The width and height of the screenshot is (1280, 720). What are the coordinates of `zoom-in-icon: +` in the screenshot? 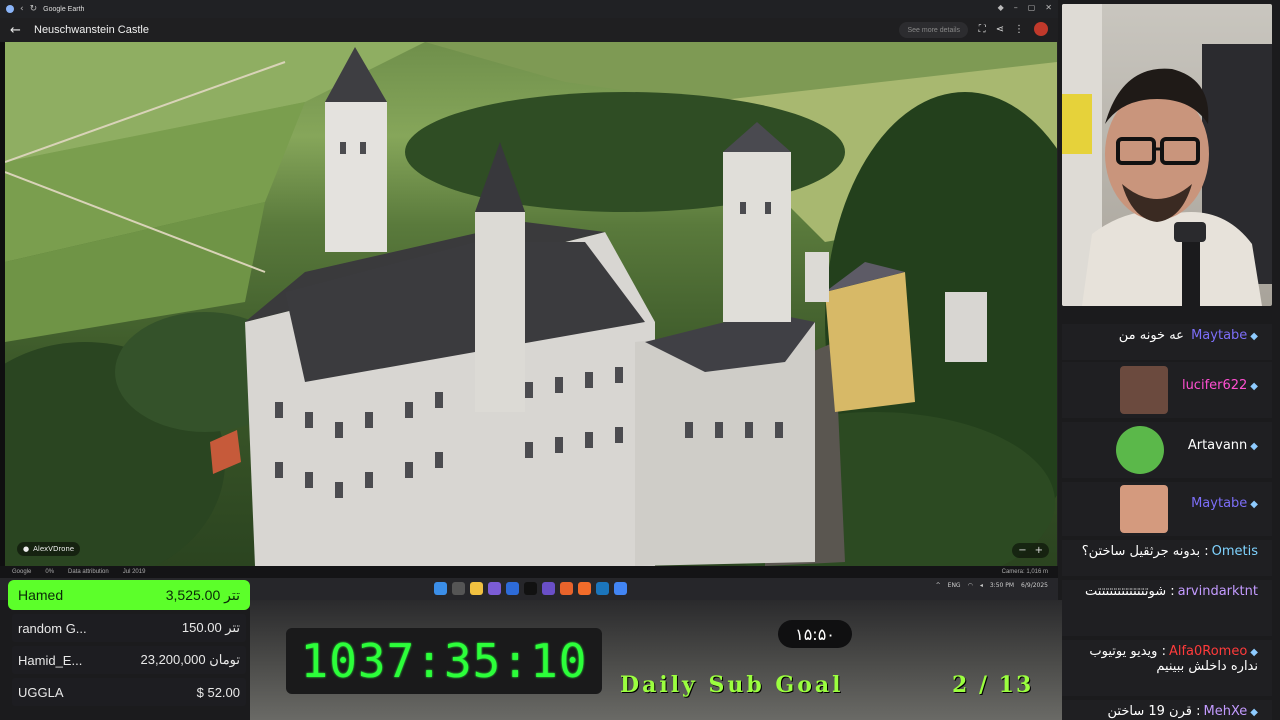 It's located at (1039, 550).